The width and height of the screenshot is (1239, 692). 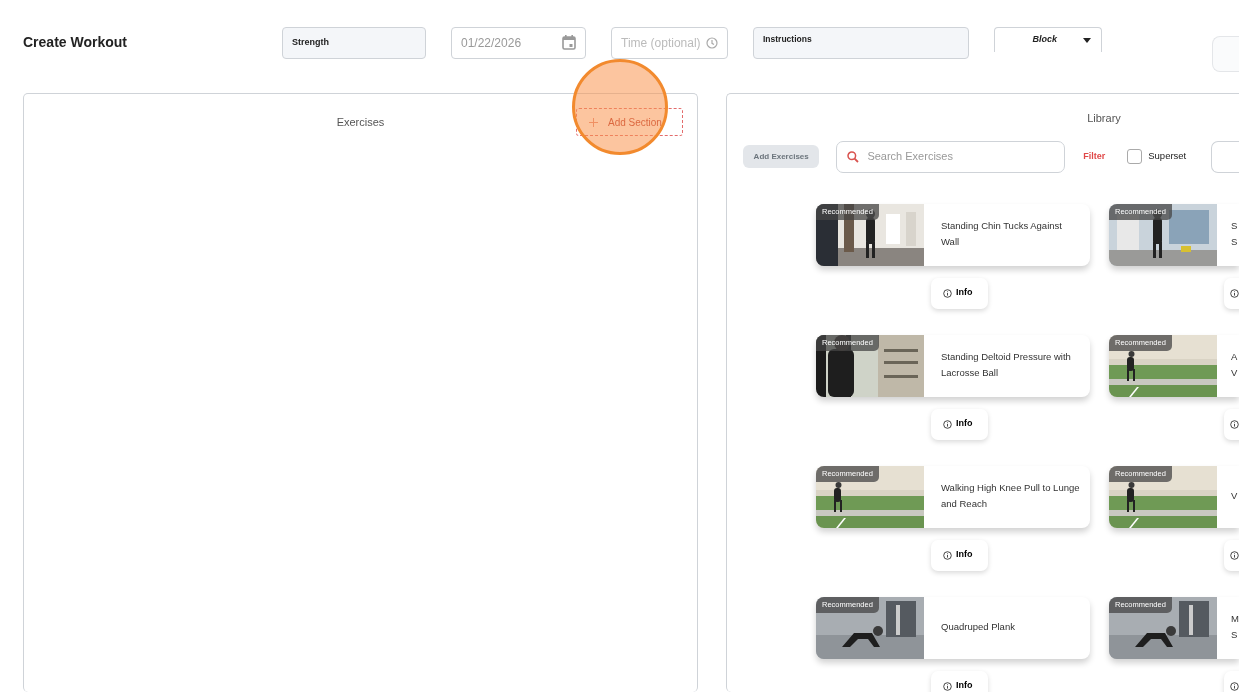 What do you see at coordinates (75, 42) in the screenshot?
I see `page-title: Create Workout` at bounding box center [75, 42].